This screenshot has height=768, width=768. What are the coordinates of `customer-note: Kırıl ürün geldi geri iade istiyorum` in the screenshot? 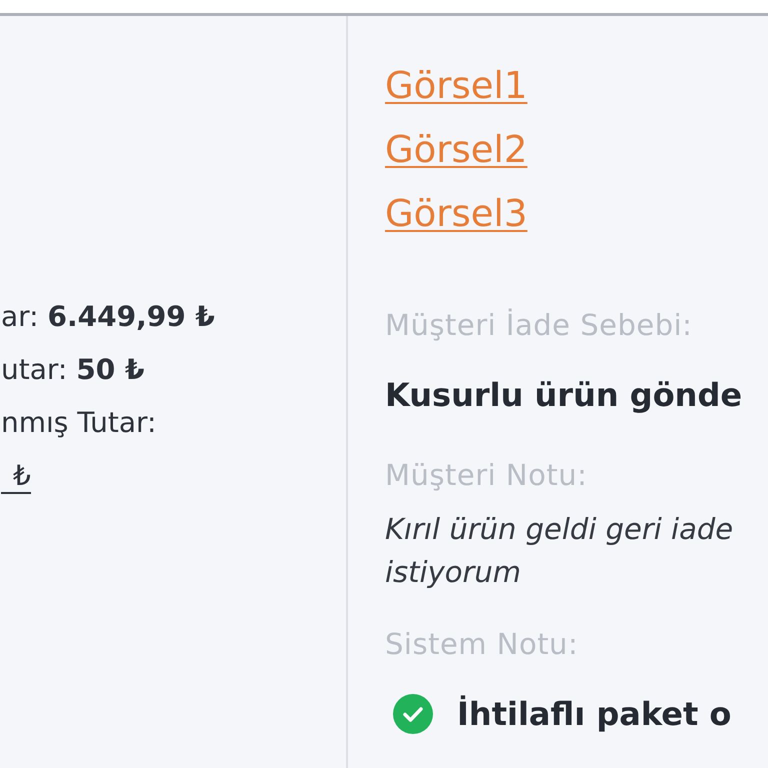 It's located at (559, 551).